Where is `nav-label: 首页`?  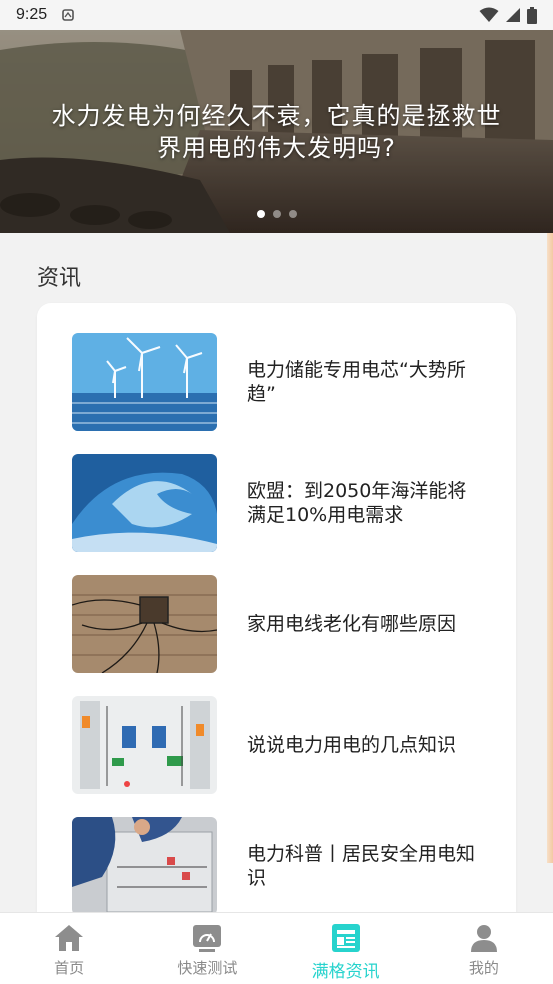
nav-label: 首页 is located at coordinates (69, 968).